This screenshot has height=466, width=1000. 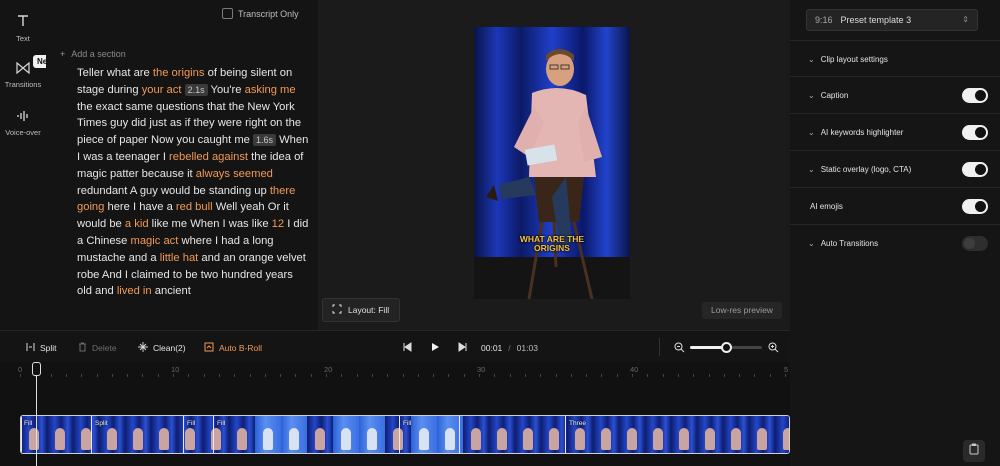 I want to click on transcript-word-run: ancient, so click(x=171, y=291).